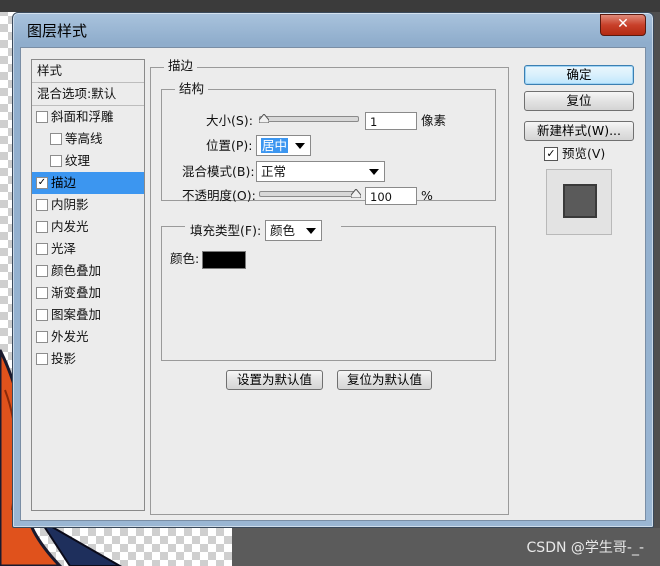 Image resolution: width=660 pixels, height=566 pixels. I want to click on top-strip, so click(330, 6).